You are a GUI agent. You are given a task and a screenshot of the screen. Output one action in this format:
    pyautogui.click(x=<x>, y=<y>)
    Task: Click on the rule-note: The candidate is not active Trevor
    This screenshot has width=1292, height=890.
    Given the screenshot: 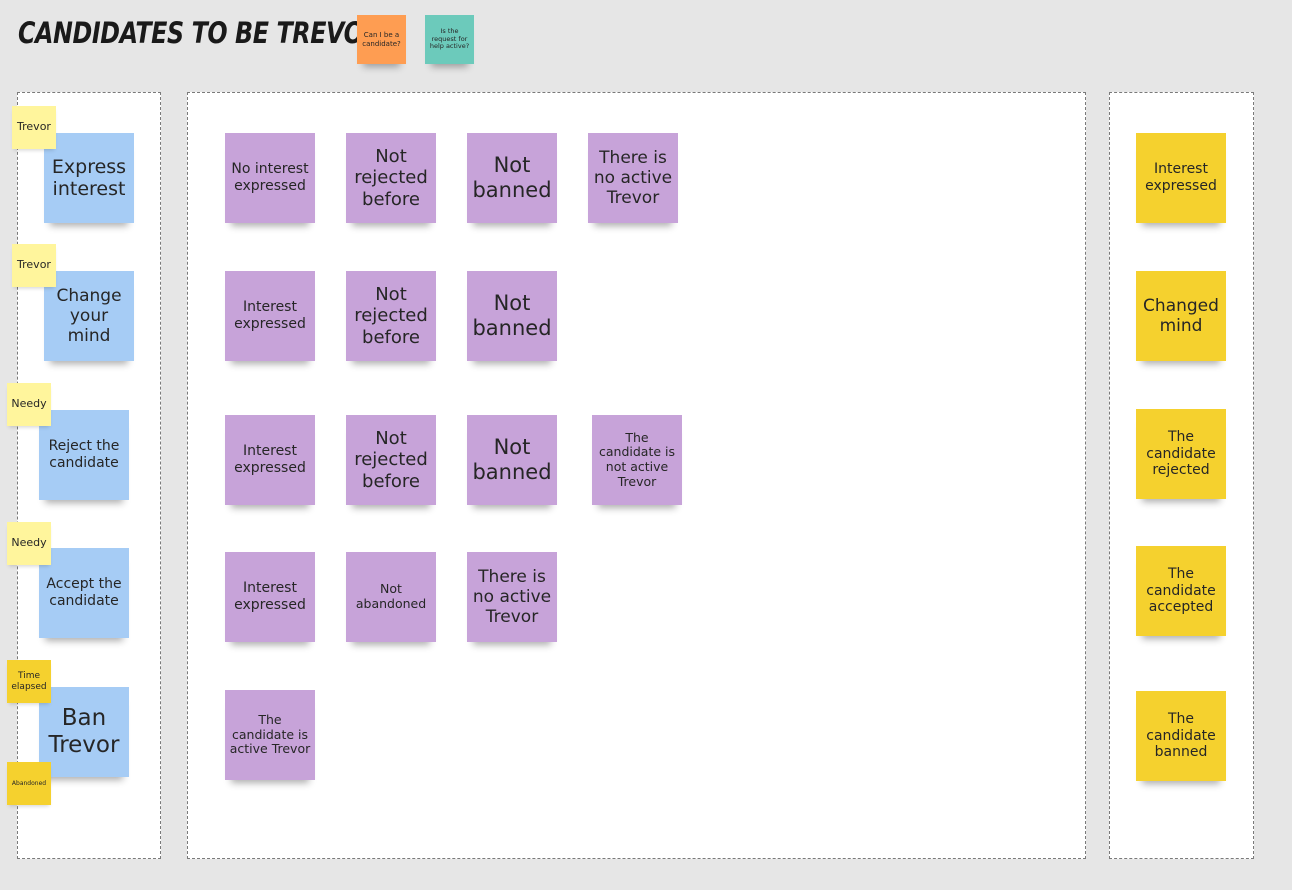 What is the action you would take?
    pyautogui.click(x=637, y=460)
    